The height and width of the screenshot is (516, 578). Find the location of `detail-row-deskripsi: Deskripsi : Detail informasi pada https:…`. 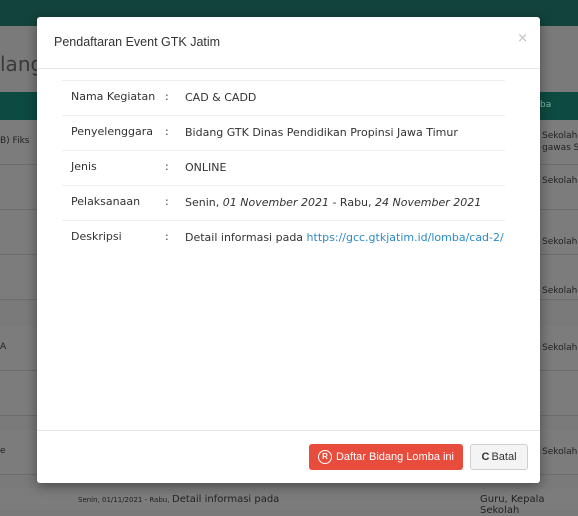

detail-row-deskripsi: Deskripsi : Detail informasi pada https:… is located at coordinates (283, 237).